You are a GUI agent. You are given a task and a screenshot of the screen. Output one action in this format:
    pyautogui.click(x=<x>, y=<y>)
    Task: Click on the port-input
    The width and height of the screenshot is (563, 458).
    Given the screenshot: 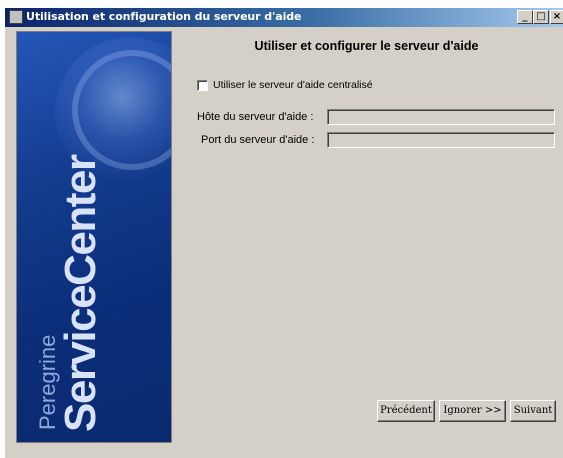 What is the action you would take?
    pyautogui.click(x=441, y=140)
    